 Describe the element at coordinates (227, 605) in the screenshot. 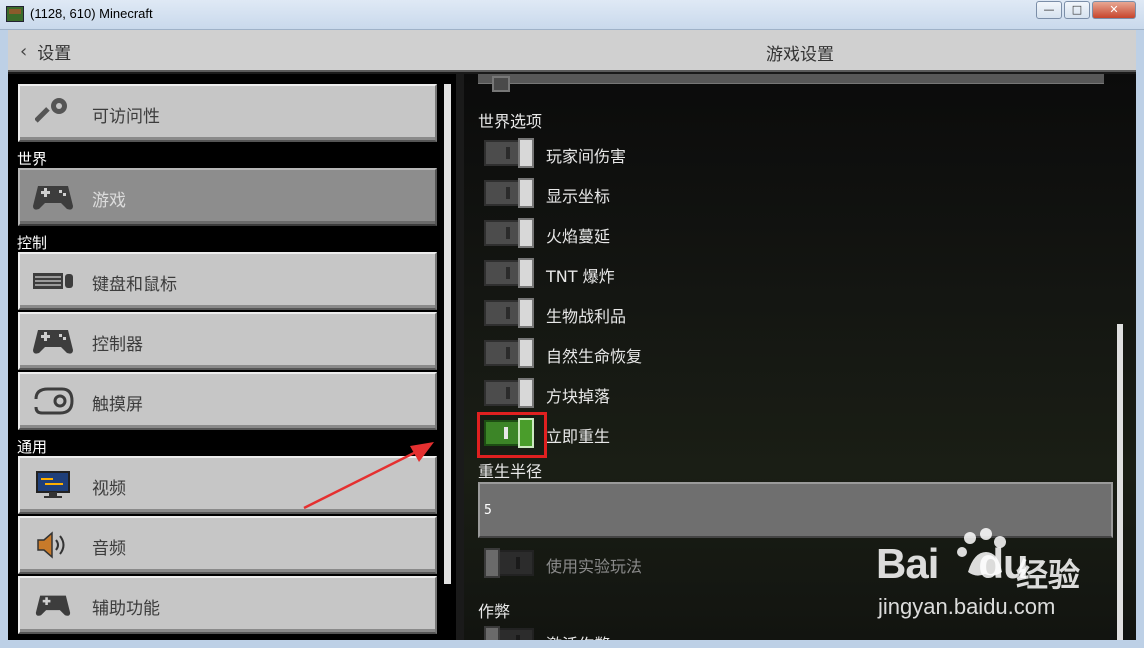

I see `sidebar-item-assist: 辅助功能` at that location.